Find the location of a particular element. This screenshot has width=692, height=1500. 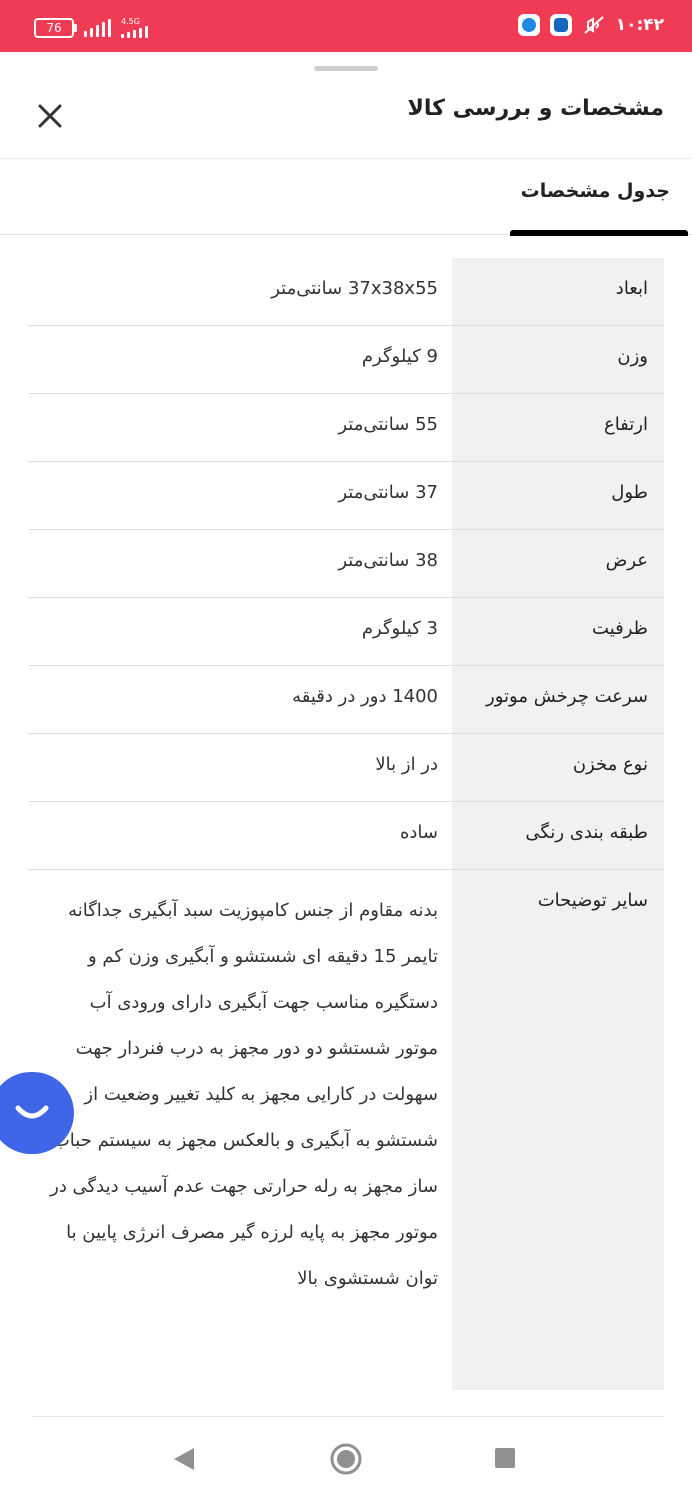

system-nav-bar is located at coordinates (346, 1460).